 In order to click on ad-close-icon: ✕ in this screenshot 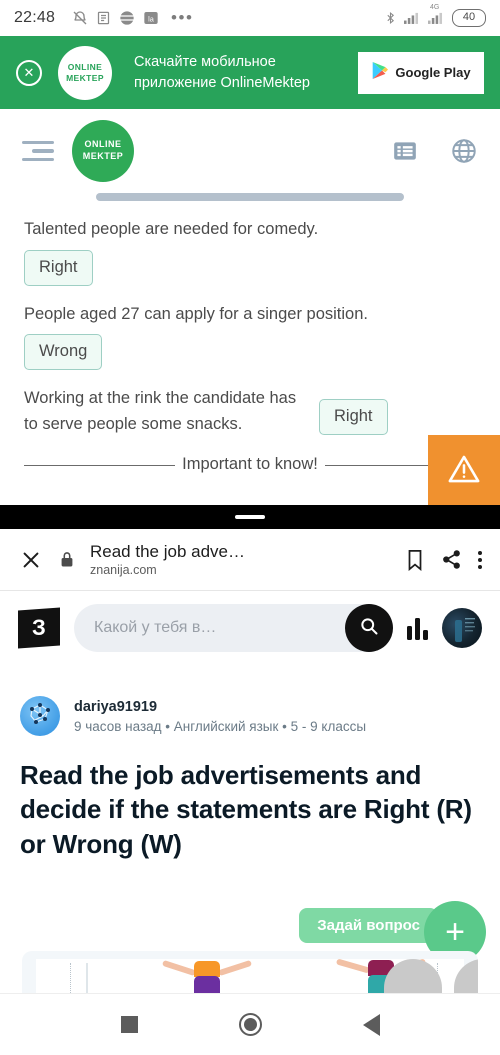, I will do `click(29, 72)`.